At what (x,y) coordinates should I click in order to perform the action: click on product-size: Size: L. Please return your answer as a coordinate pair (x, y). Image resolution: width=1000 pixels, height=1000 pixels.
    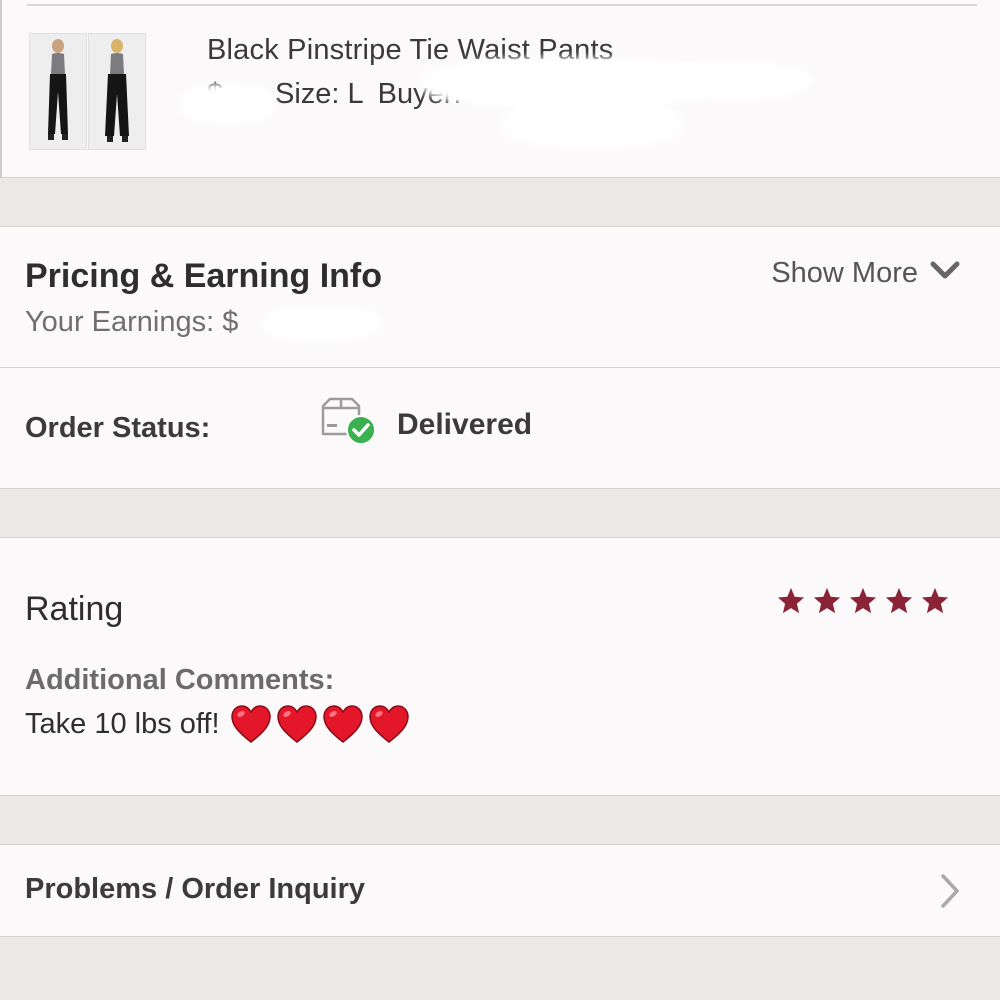
    Looking at the image, I should click on (319, 94).